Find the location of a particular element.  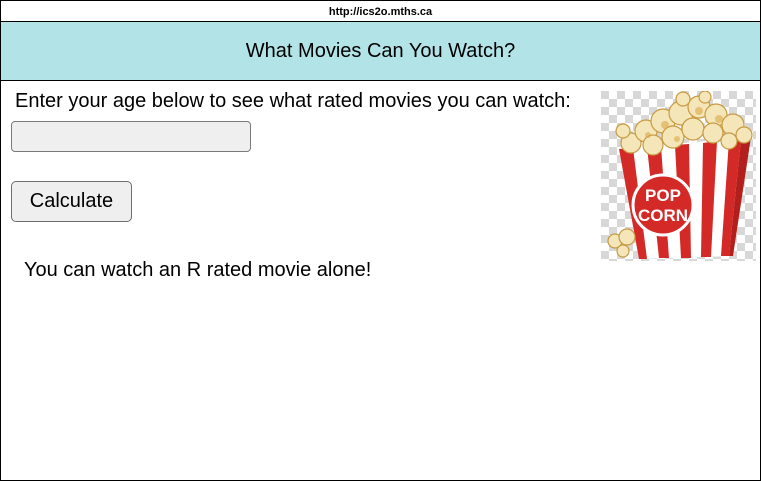

svg-text: POP is located at coordinates (663, 195).